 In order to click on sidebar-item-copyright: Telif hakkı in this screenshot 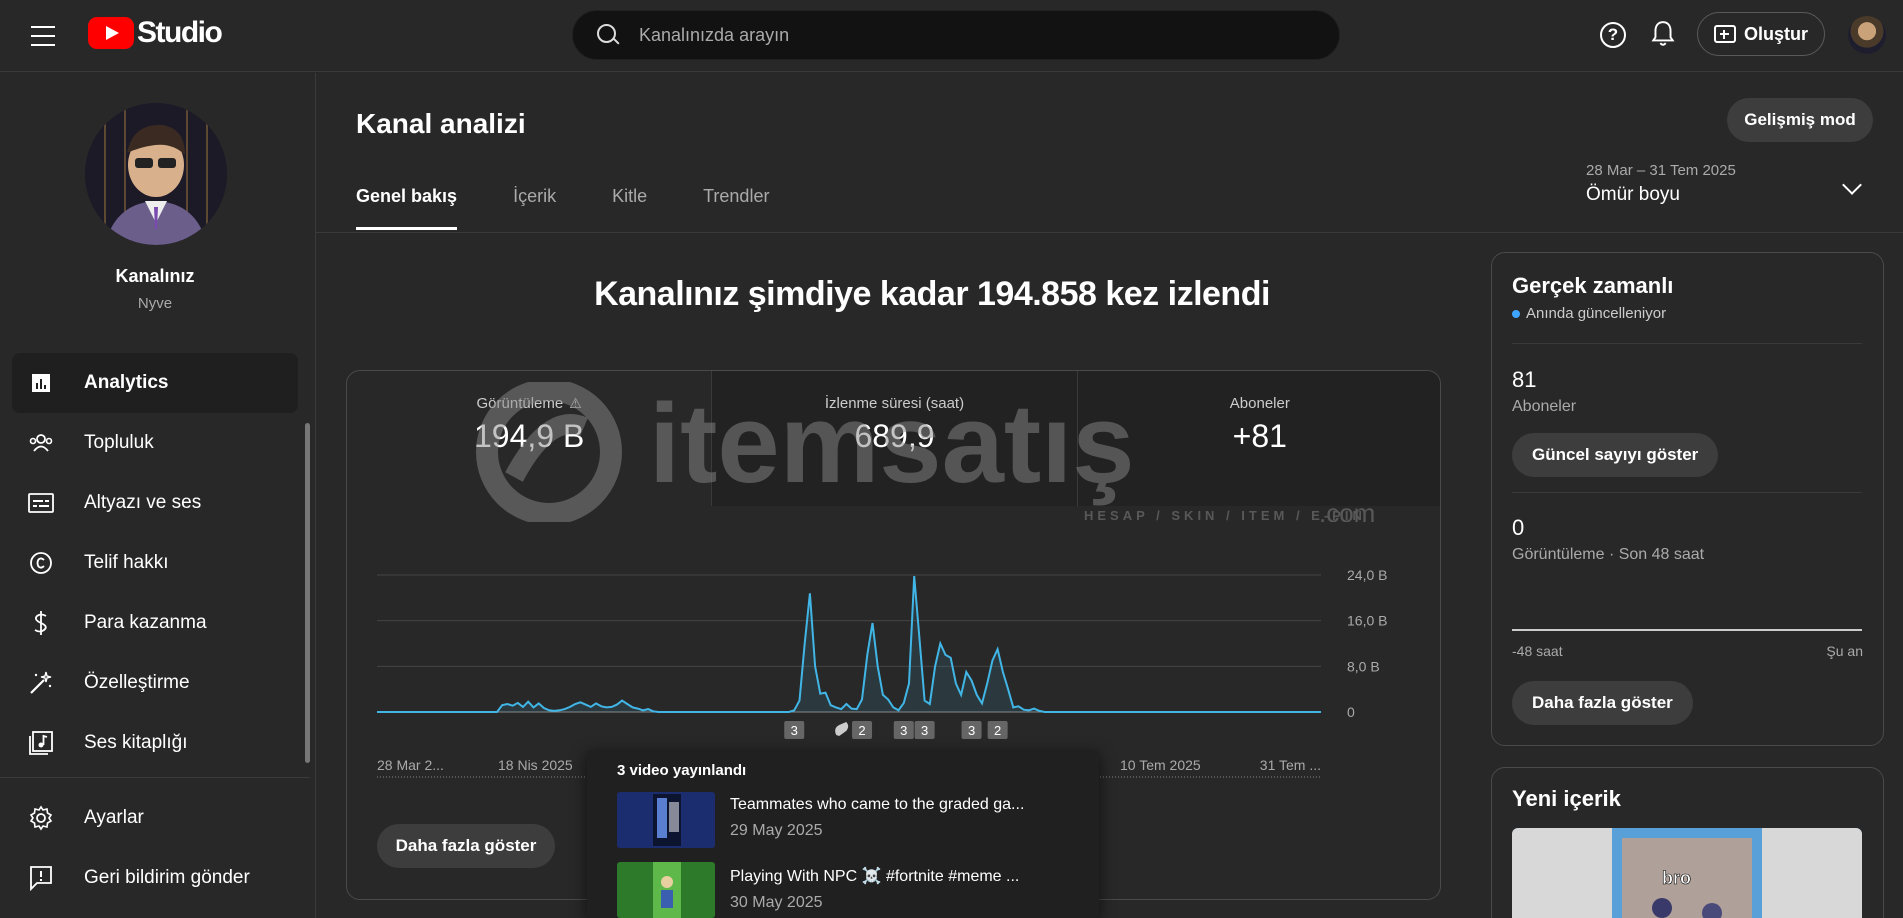, I will do `click(155, 563)`.